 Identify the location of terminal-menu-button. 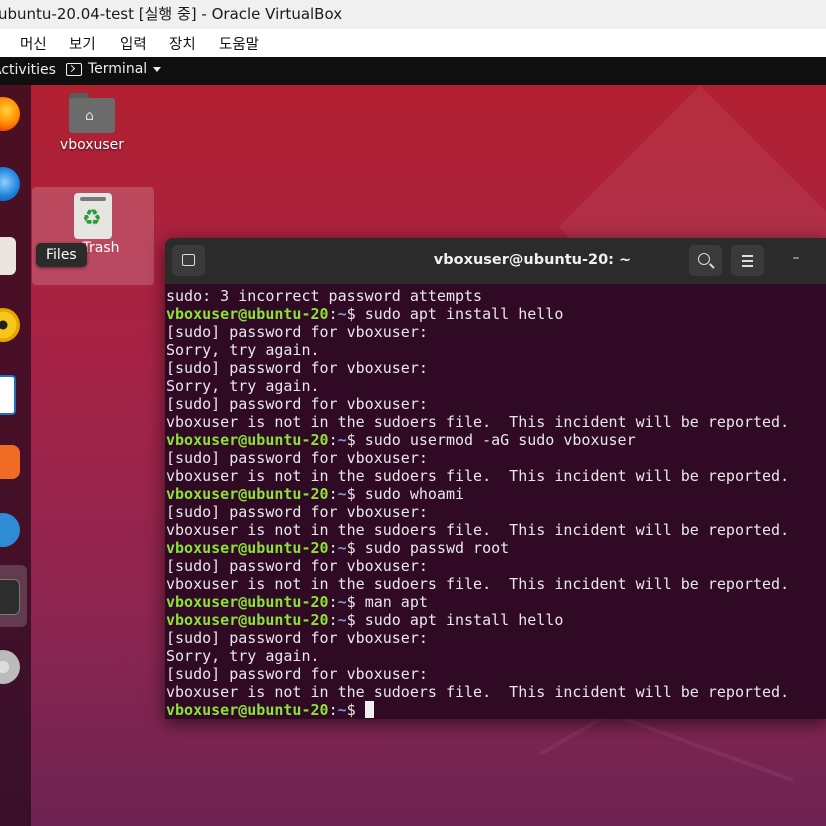
(747, 260).